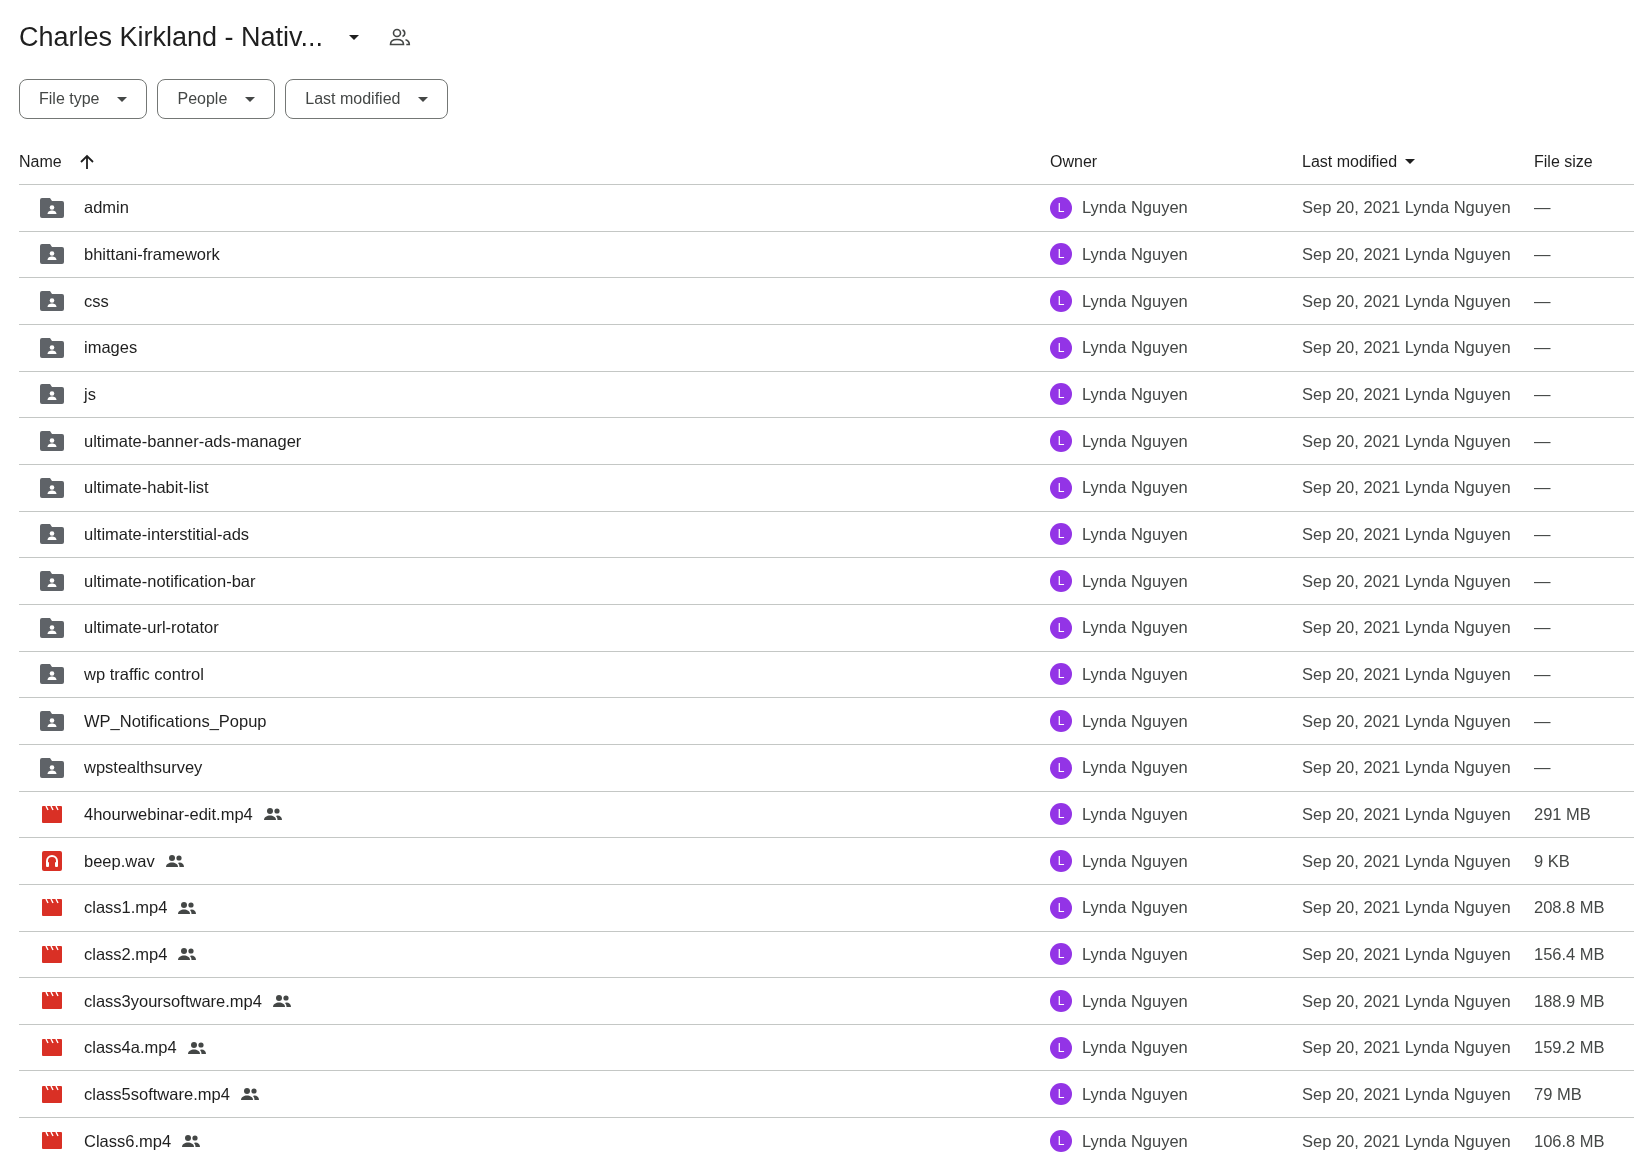 The width and height of the screenshot is (1634, 1163). Describe the element at coordinates (144, 674) in the screenshot. I see `file-name: wp traffic control` at that location.